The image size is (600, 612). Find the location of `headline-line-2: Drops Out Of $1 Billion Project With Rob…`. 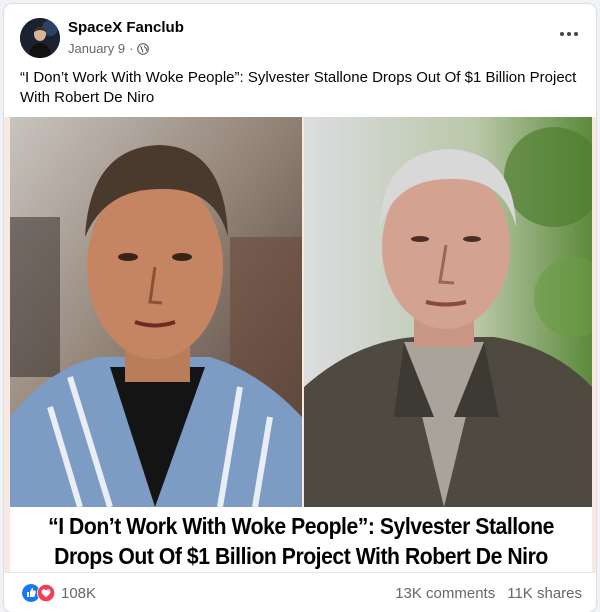

headline-line-2: Drops Out Of $1 Billion Project With Rob… is located at coordinates (301, 556).